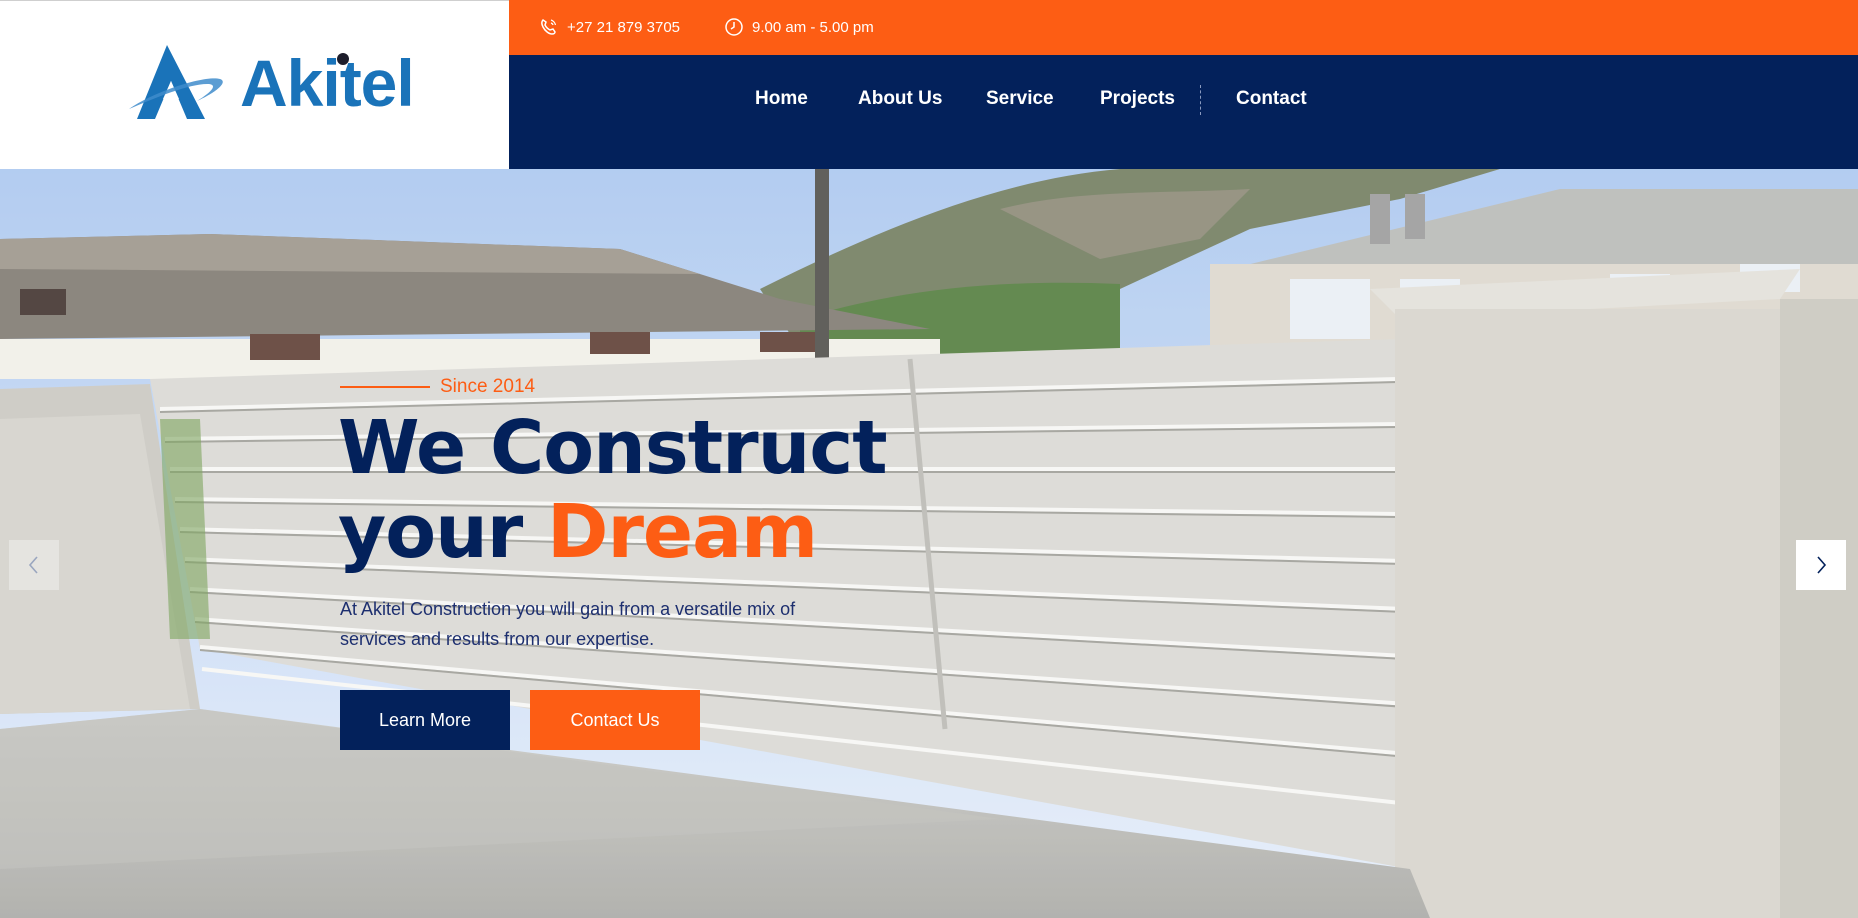 The width and height of the screenshot is (1858, 918). What do you see at coordinates (781, 99) in the screenshot?
I see `nav-home: Home` at bounding box center [781, 99].